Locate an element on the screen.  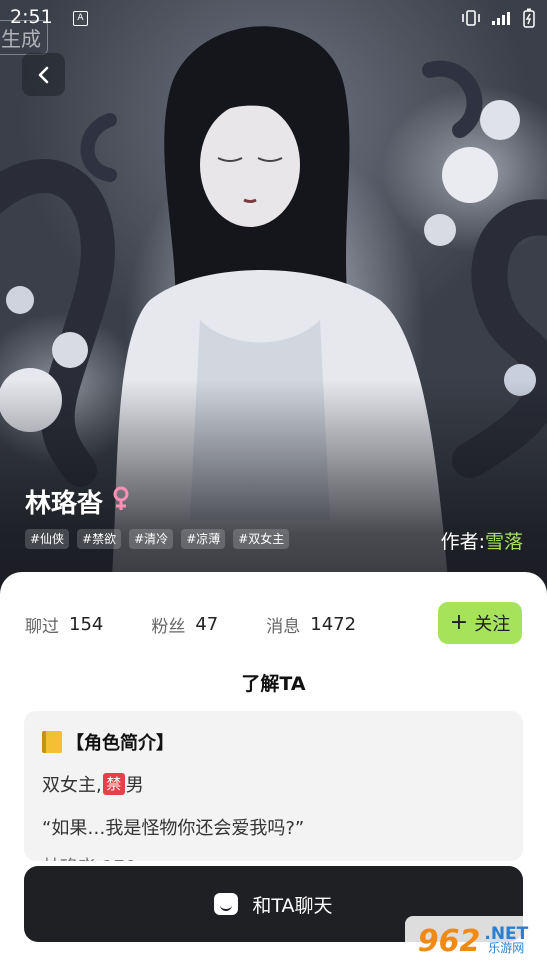
chevron-left-icon is located at coordinates (43, 74).